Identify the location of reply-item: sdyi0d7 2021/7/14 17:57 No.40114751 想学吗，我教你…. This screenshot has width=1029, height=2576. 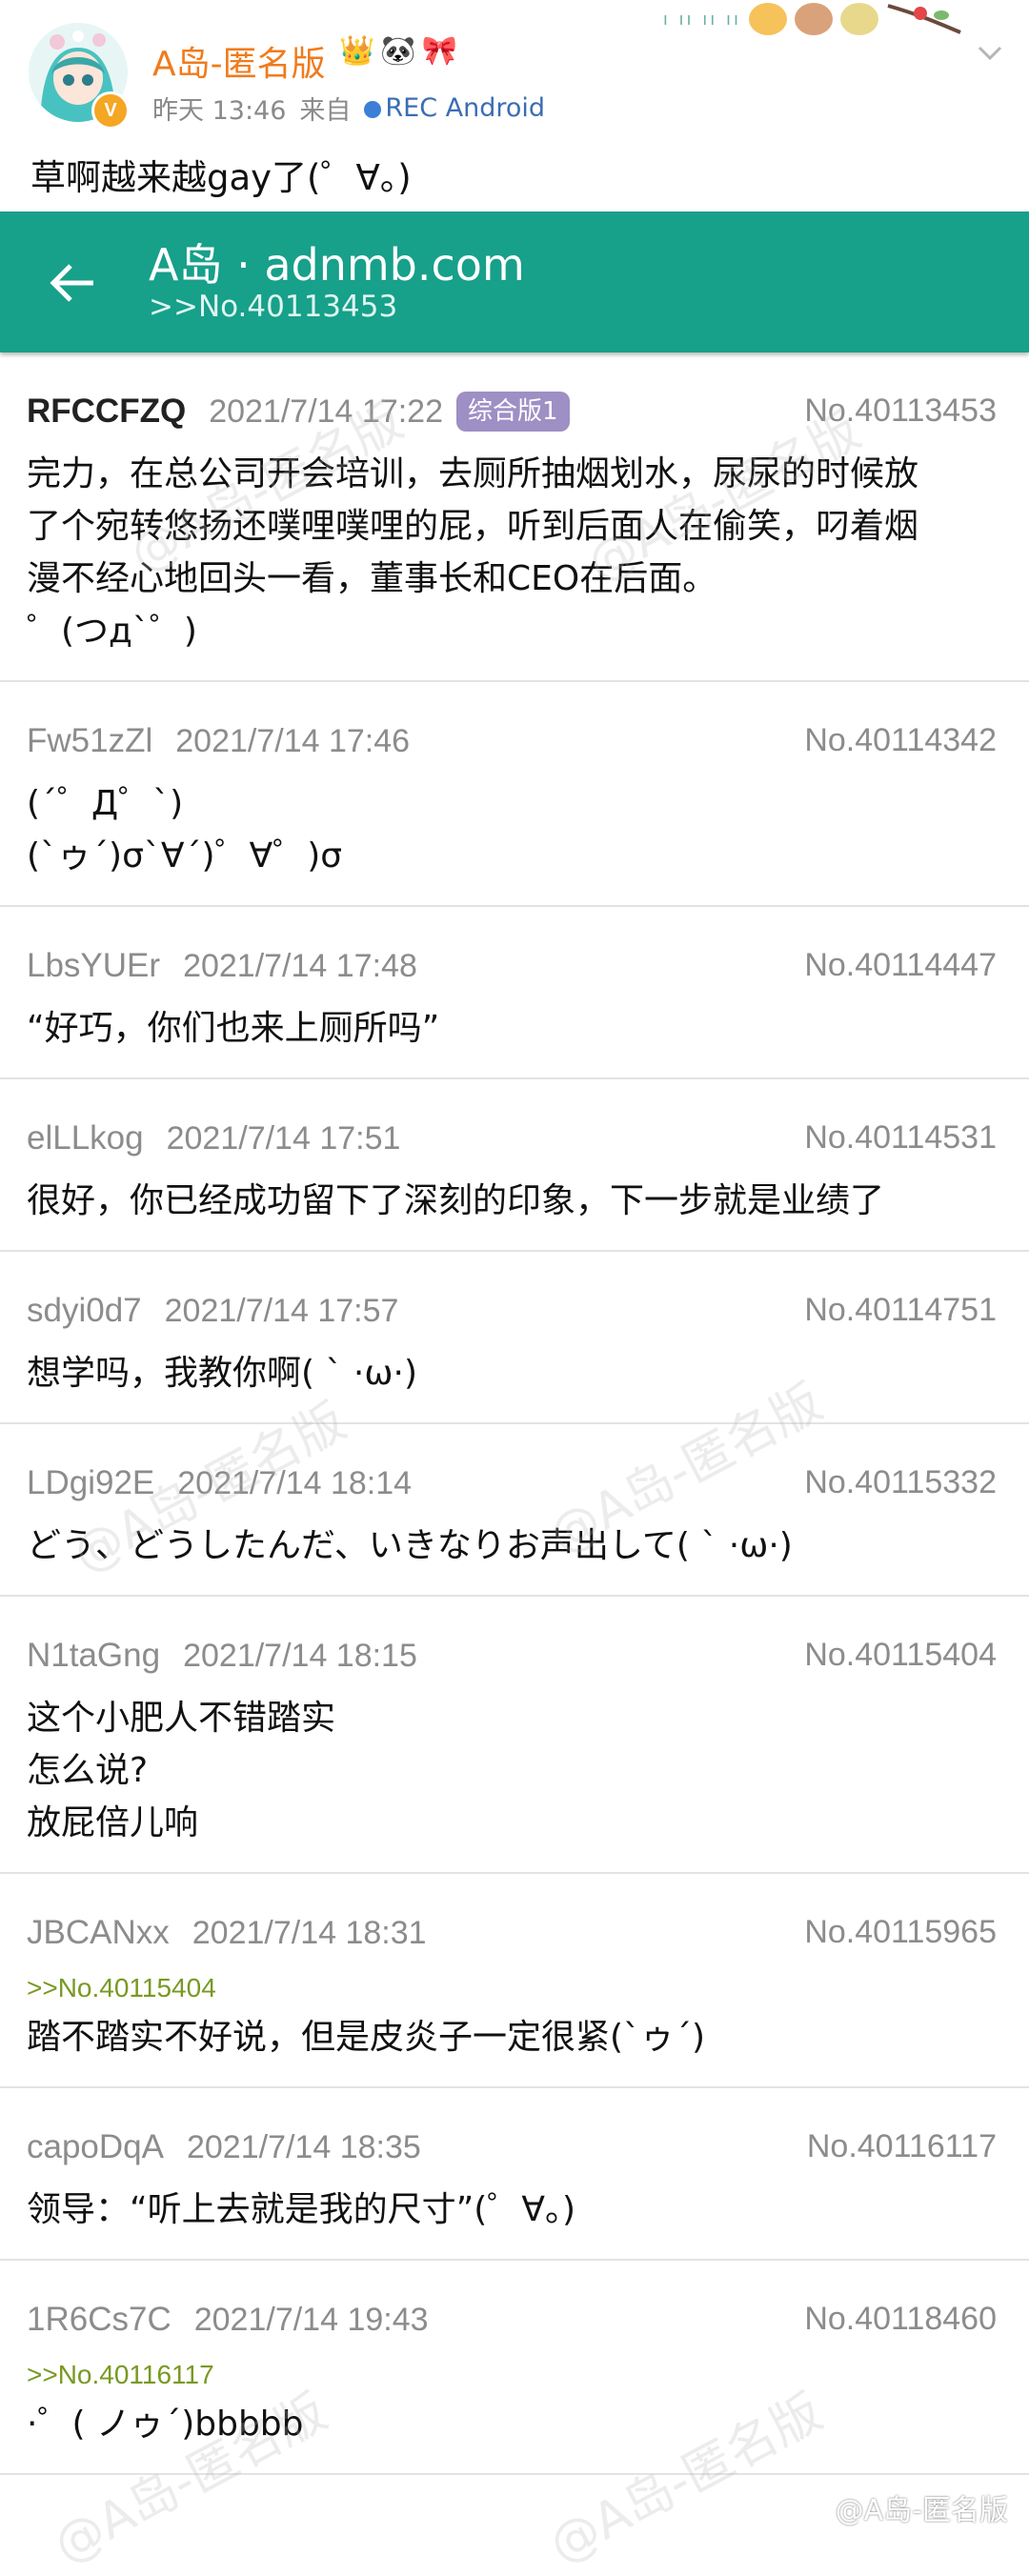
(514, 1353).